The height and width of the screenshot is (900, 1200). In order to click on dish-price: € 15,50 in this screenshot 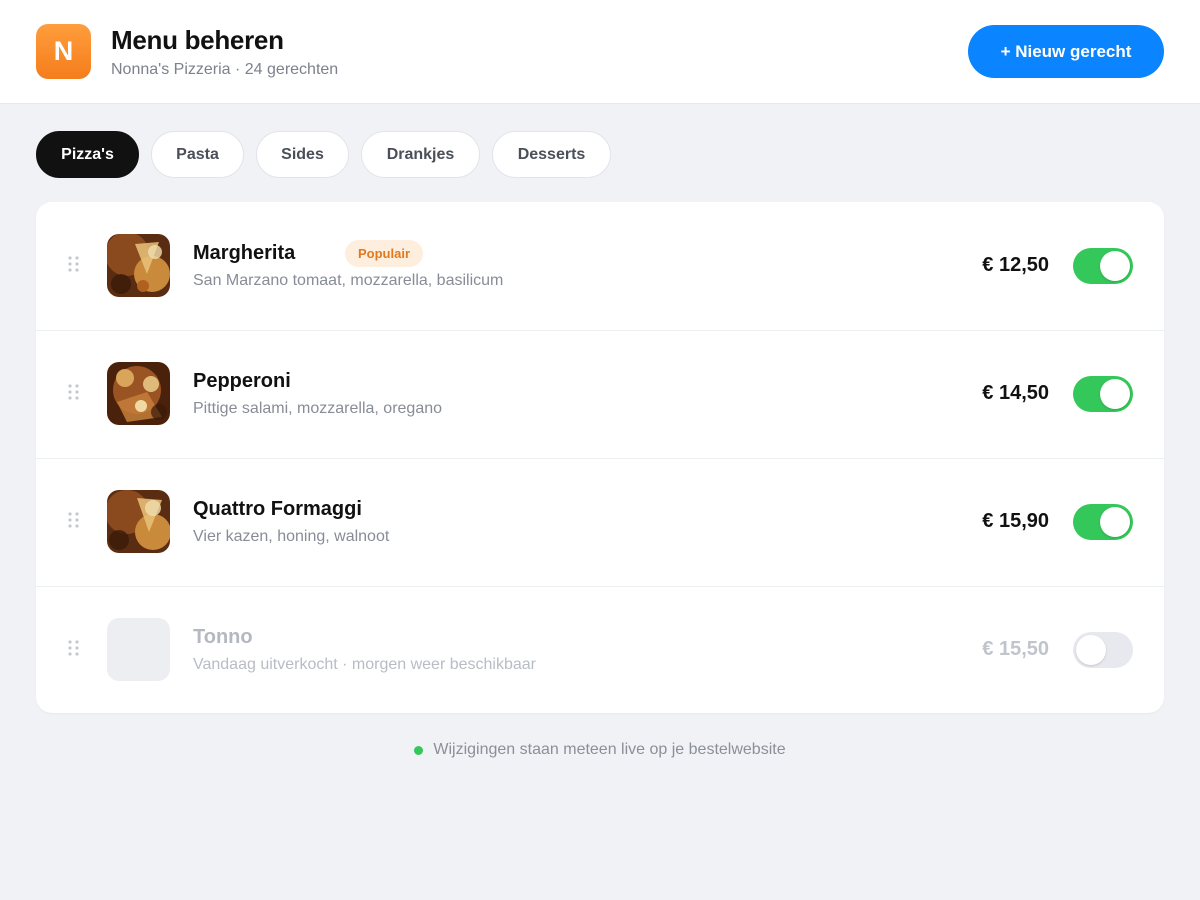, I will do `click(1015, 649)`.